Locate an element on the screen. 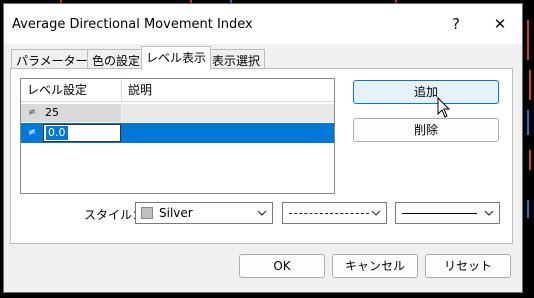 This screenshot has width=534, height=298. cancel-button: キャンセル is located at coordinates (375, 266).